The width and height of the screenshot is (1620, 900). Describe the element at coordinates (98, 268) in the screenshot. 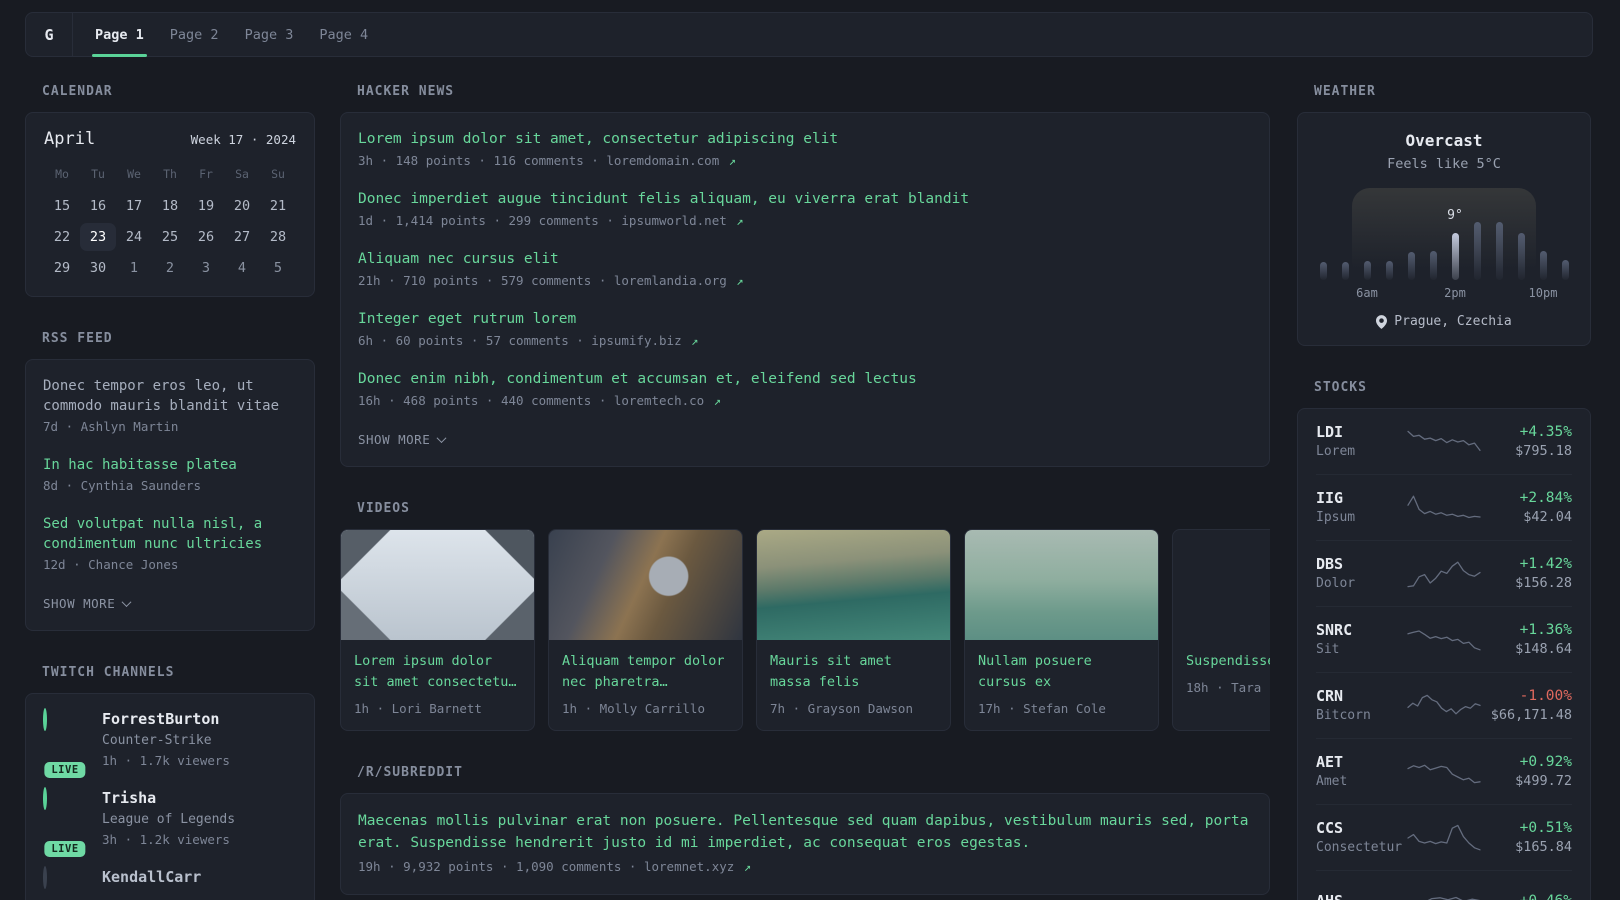

I see `calendar-day: 30` at that location.